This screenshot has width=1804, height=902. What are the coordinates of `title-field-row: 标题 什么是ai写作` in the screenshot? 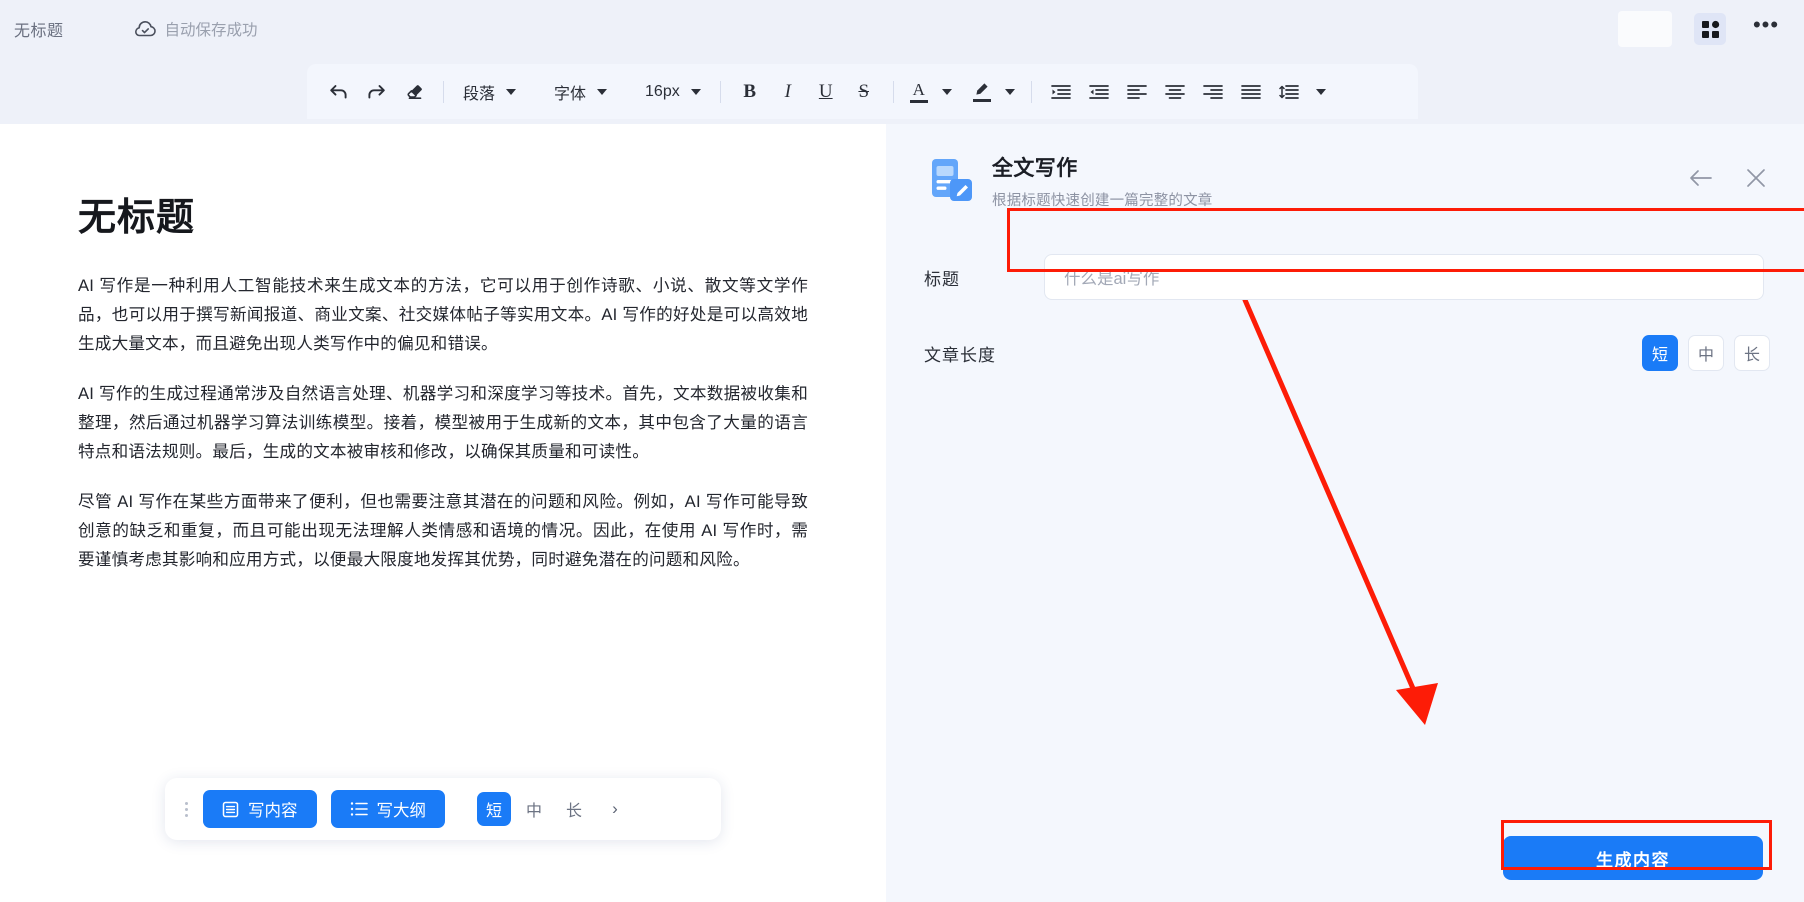 It's located at (1345, 277).